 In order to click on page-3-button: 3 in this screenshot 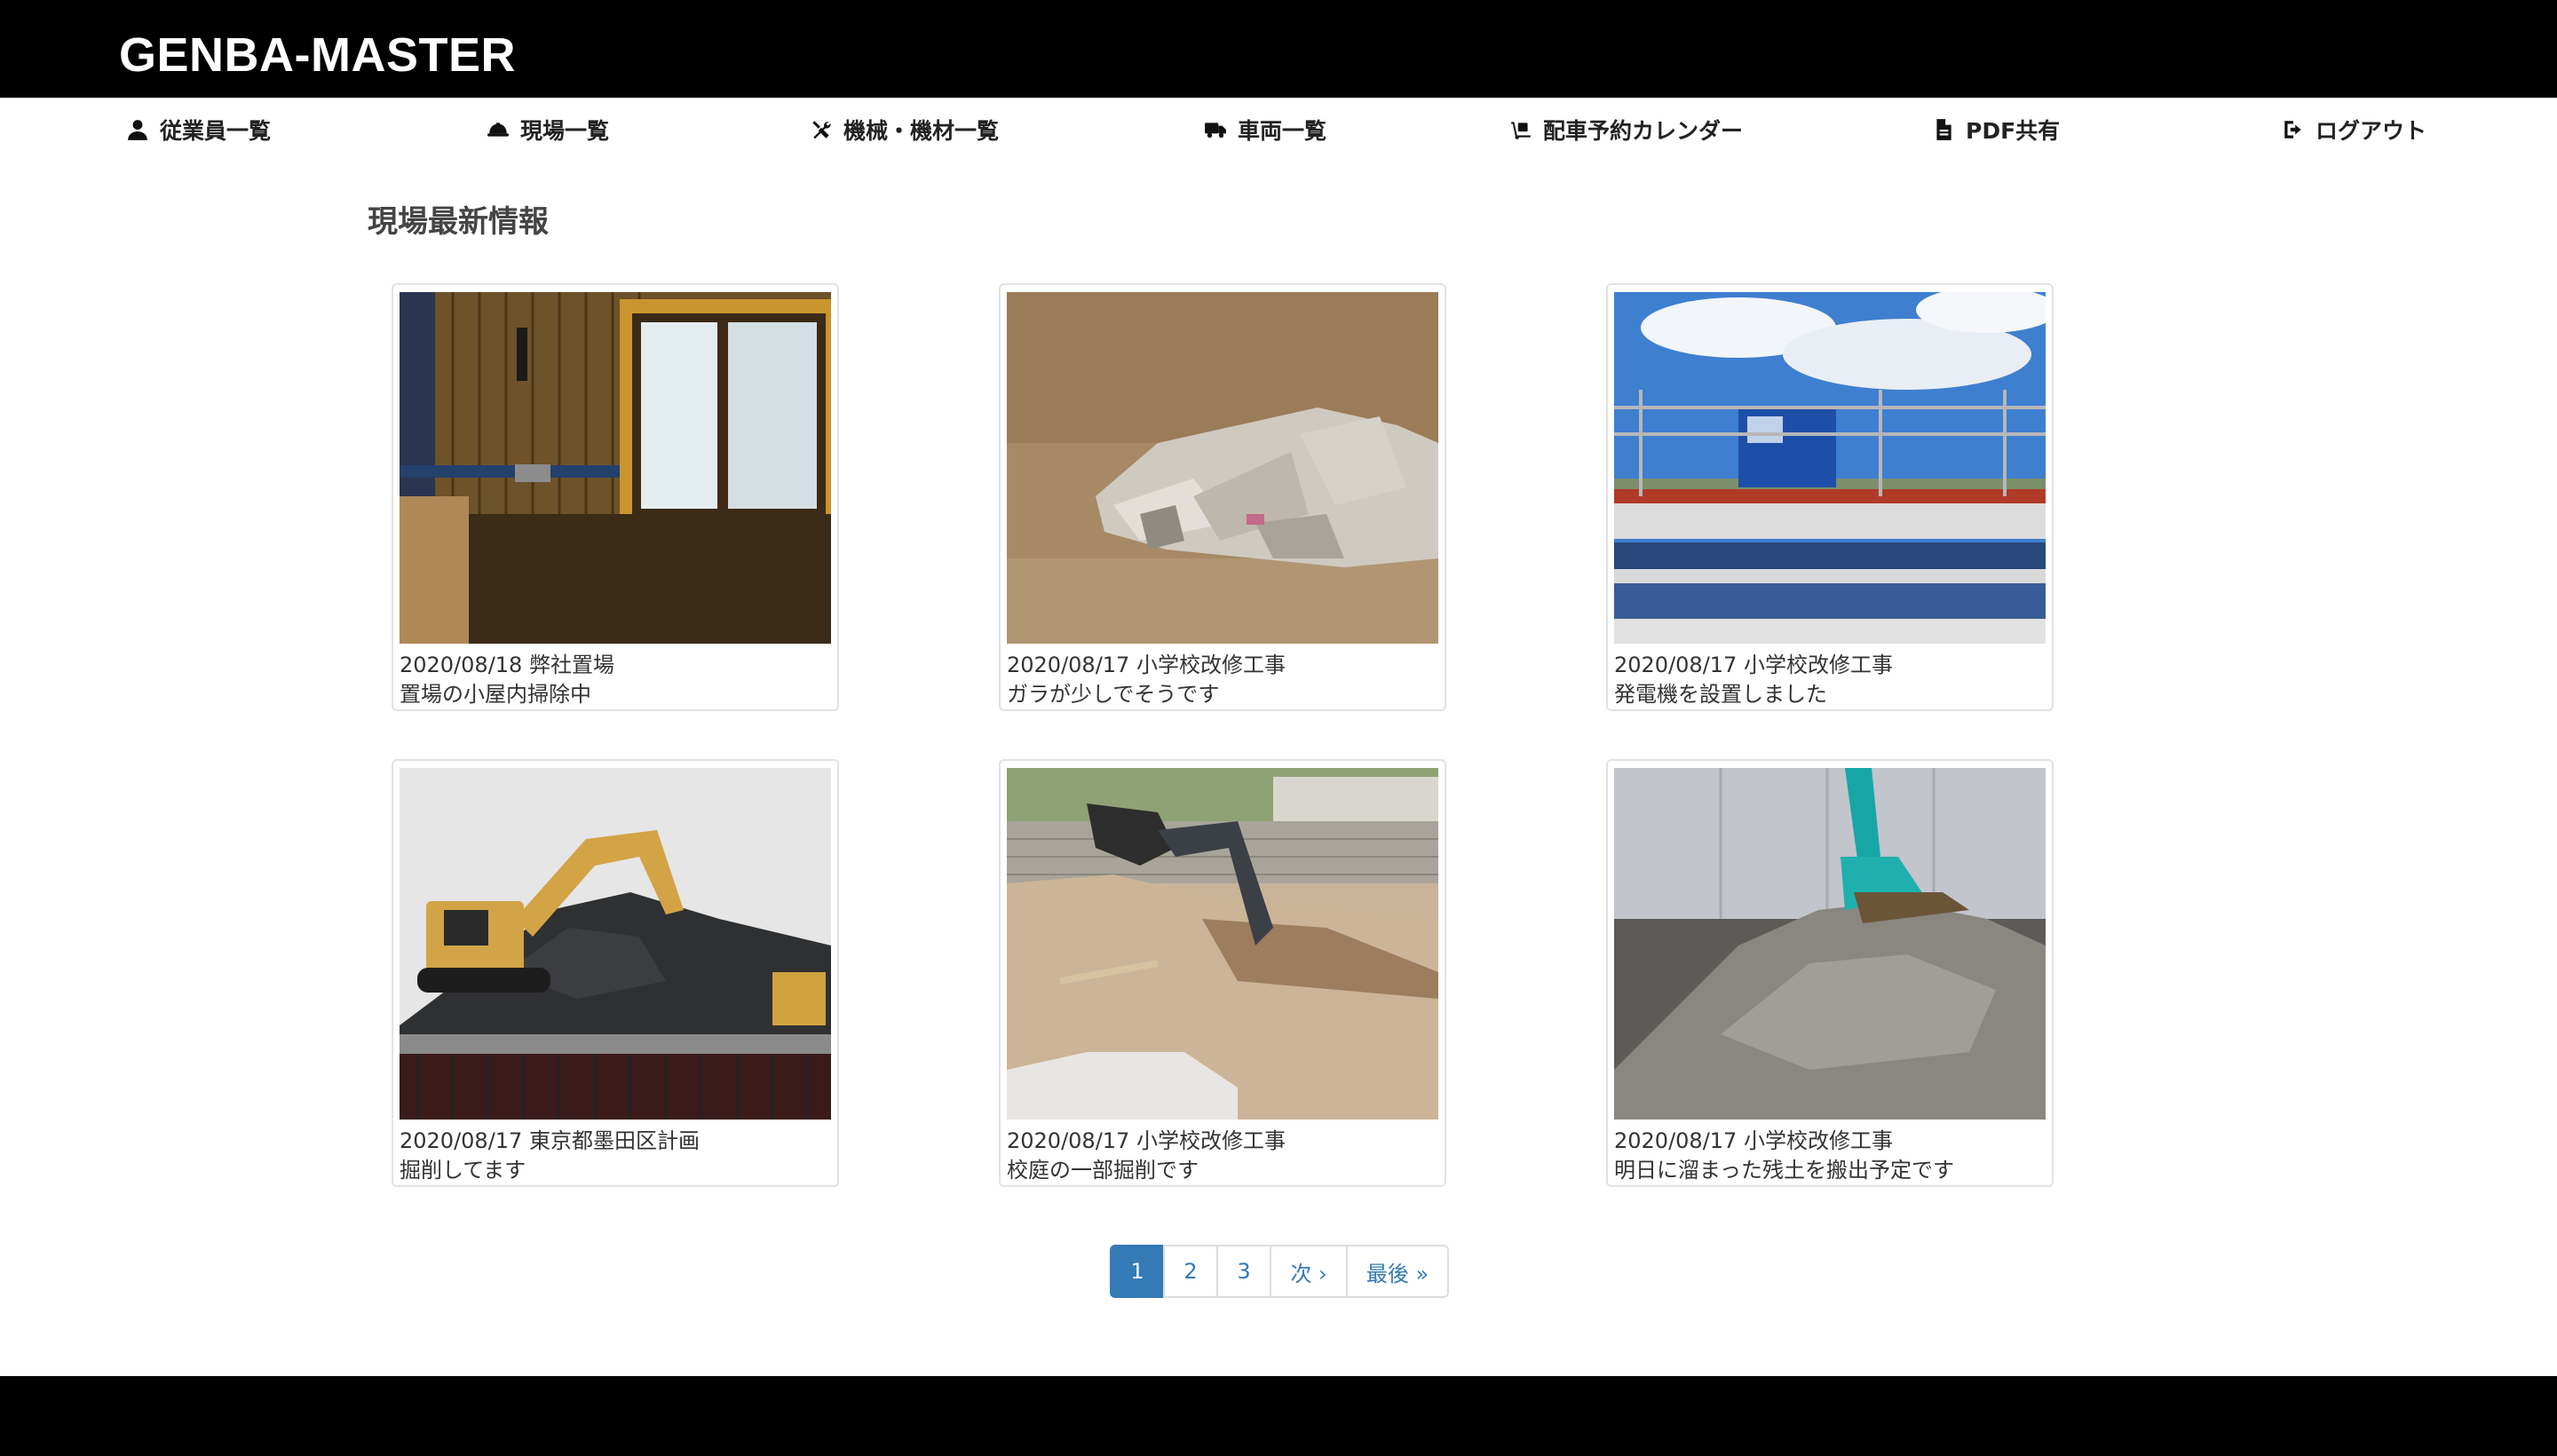, I will do `click(1243, 1271)`.